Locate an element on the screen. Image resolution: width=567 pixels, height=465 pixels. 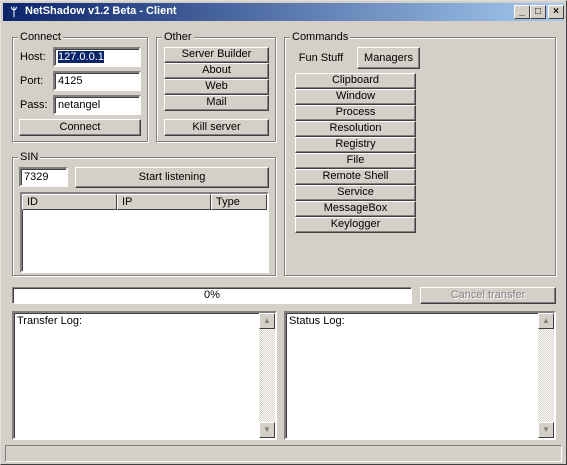
web-button: Web is located at coordinates (216, 87).